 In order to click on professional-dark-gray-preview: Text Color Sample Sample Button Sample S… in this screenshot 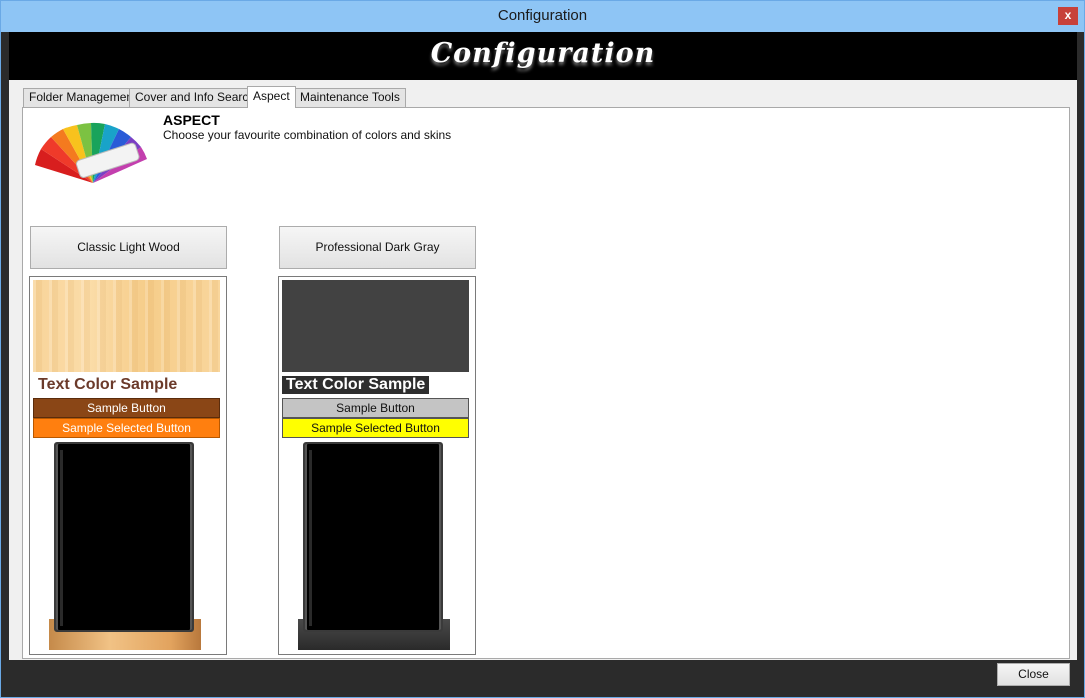, I will do `click(377, 465)`.